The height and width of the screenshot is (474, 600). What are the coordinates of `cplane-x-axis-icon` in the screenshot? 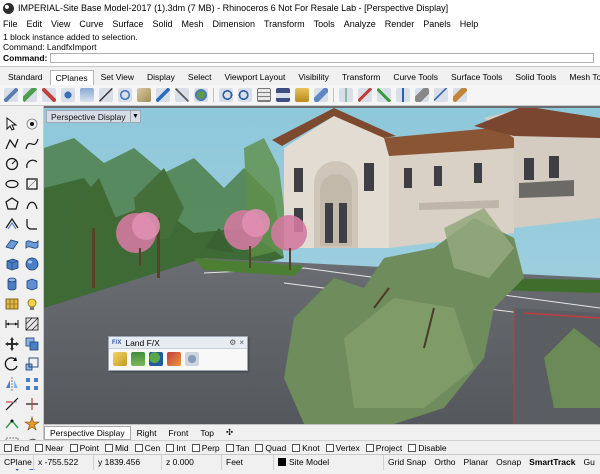 It's located at (365, 95).